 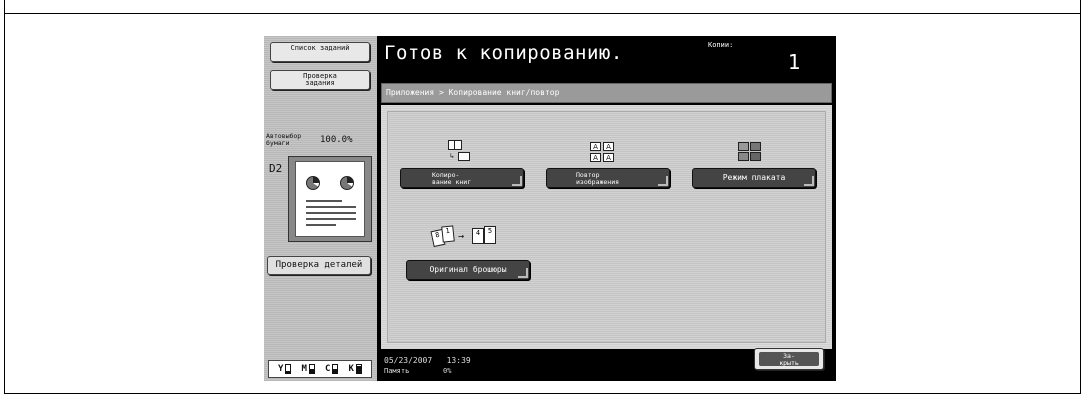 What do you see at coordinates (750, 152) in the screenshot?
I see `poster-mode-icon` at bounding box center [750, 152].